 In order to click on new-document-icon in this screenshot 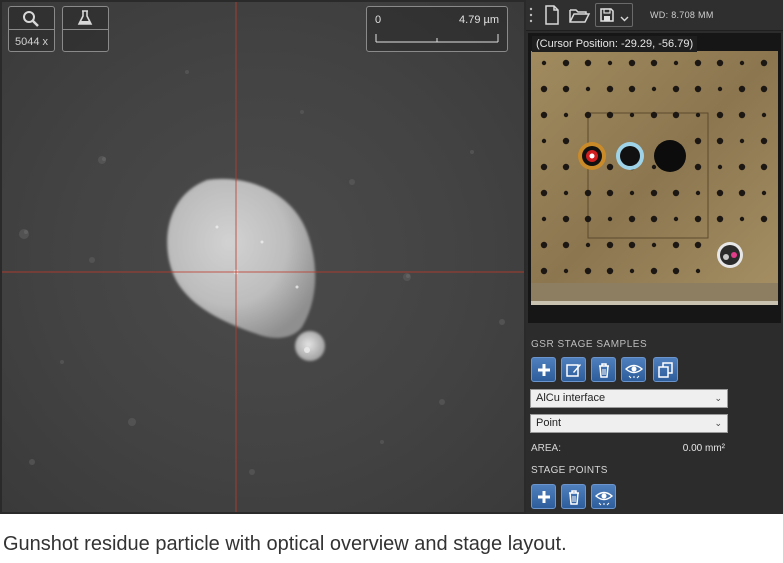, I will do `click(552, 15)`.